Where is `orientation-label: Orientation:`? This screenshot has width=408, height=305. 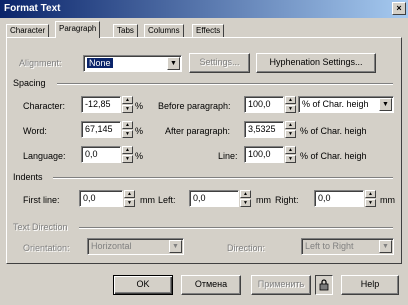
orientation-label: Orientation: is located at coordinates (46, 248).